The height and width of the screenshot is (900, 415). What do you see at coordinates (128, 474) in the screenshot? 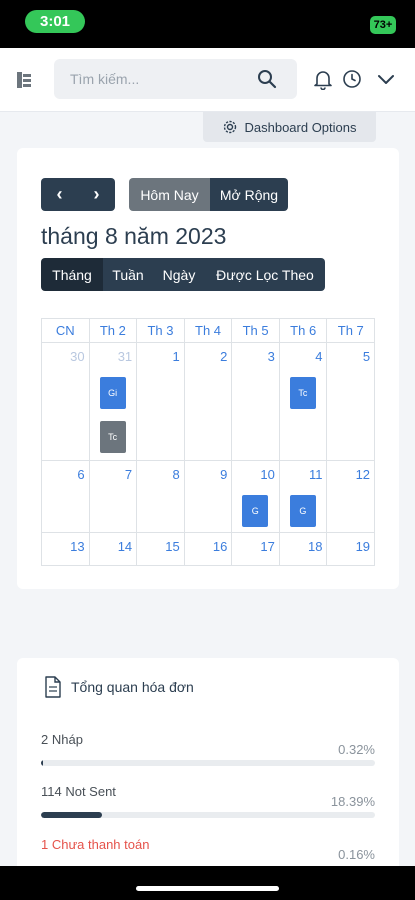
I see `day-number: 7` at bounding box center [128, 474].